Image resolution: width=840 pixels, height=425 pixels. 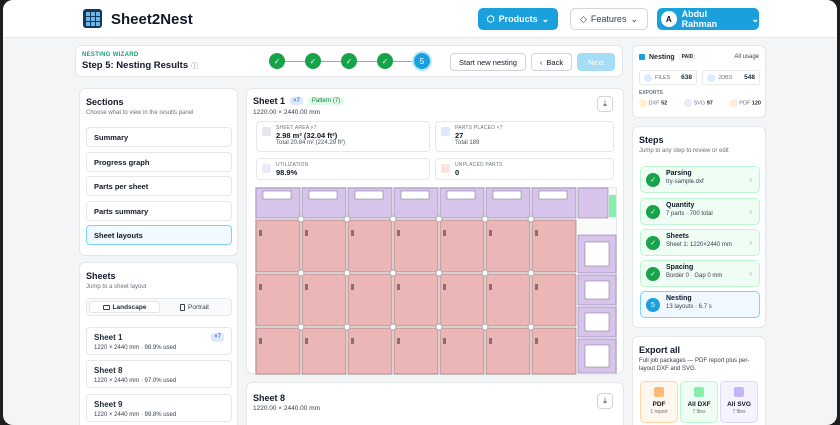 I want to click on step-3-done: ✓, so click(x=349, y=61).